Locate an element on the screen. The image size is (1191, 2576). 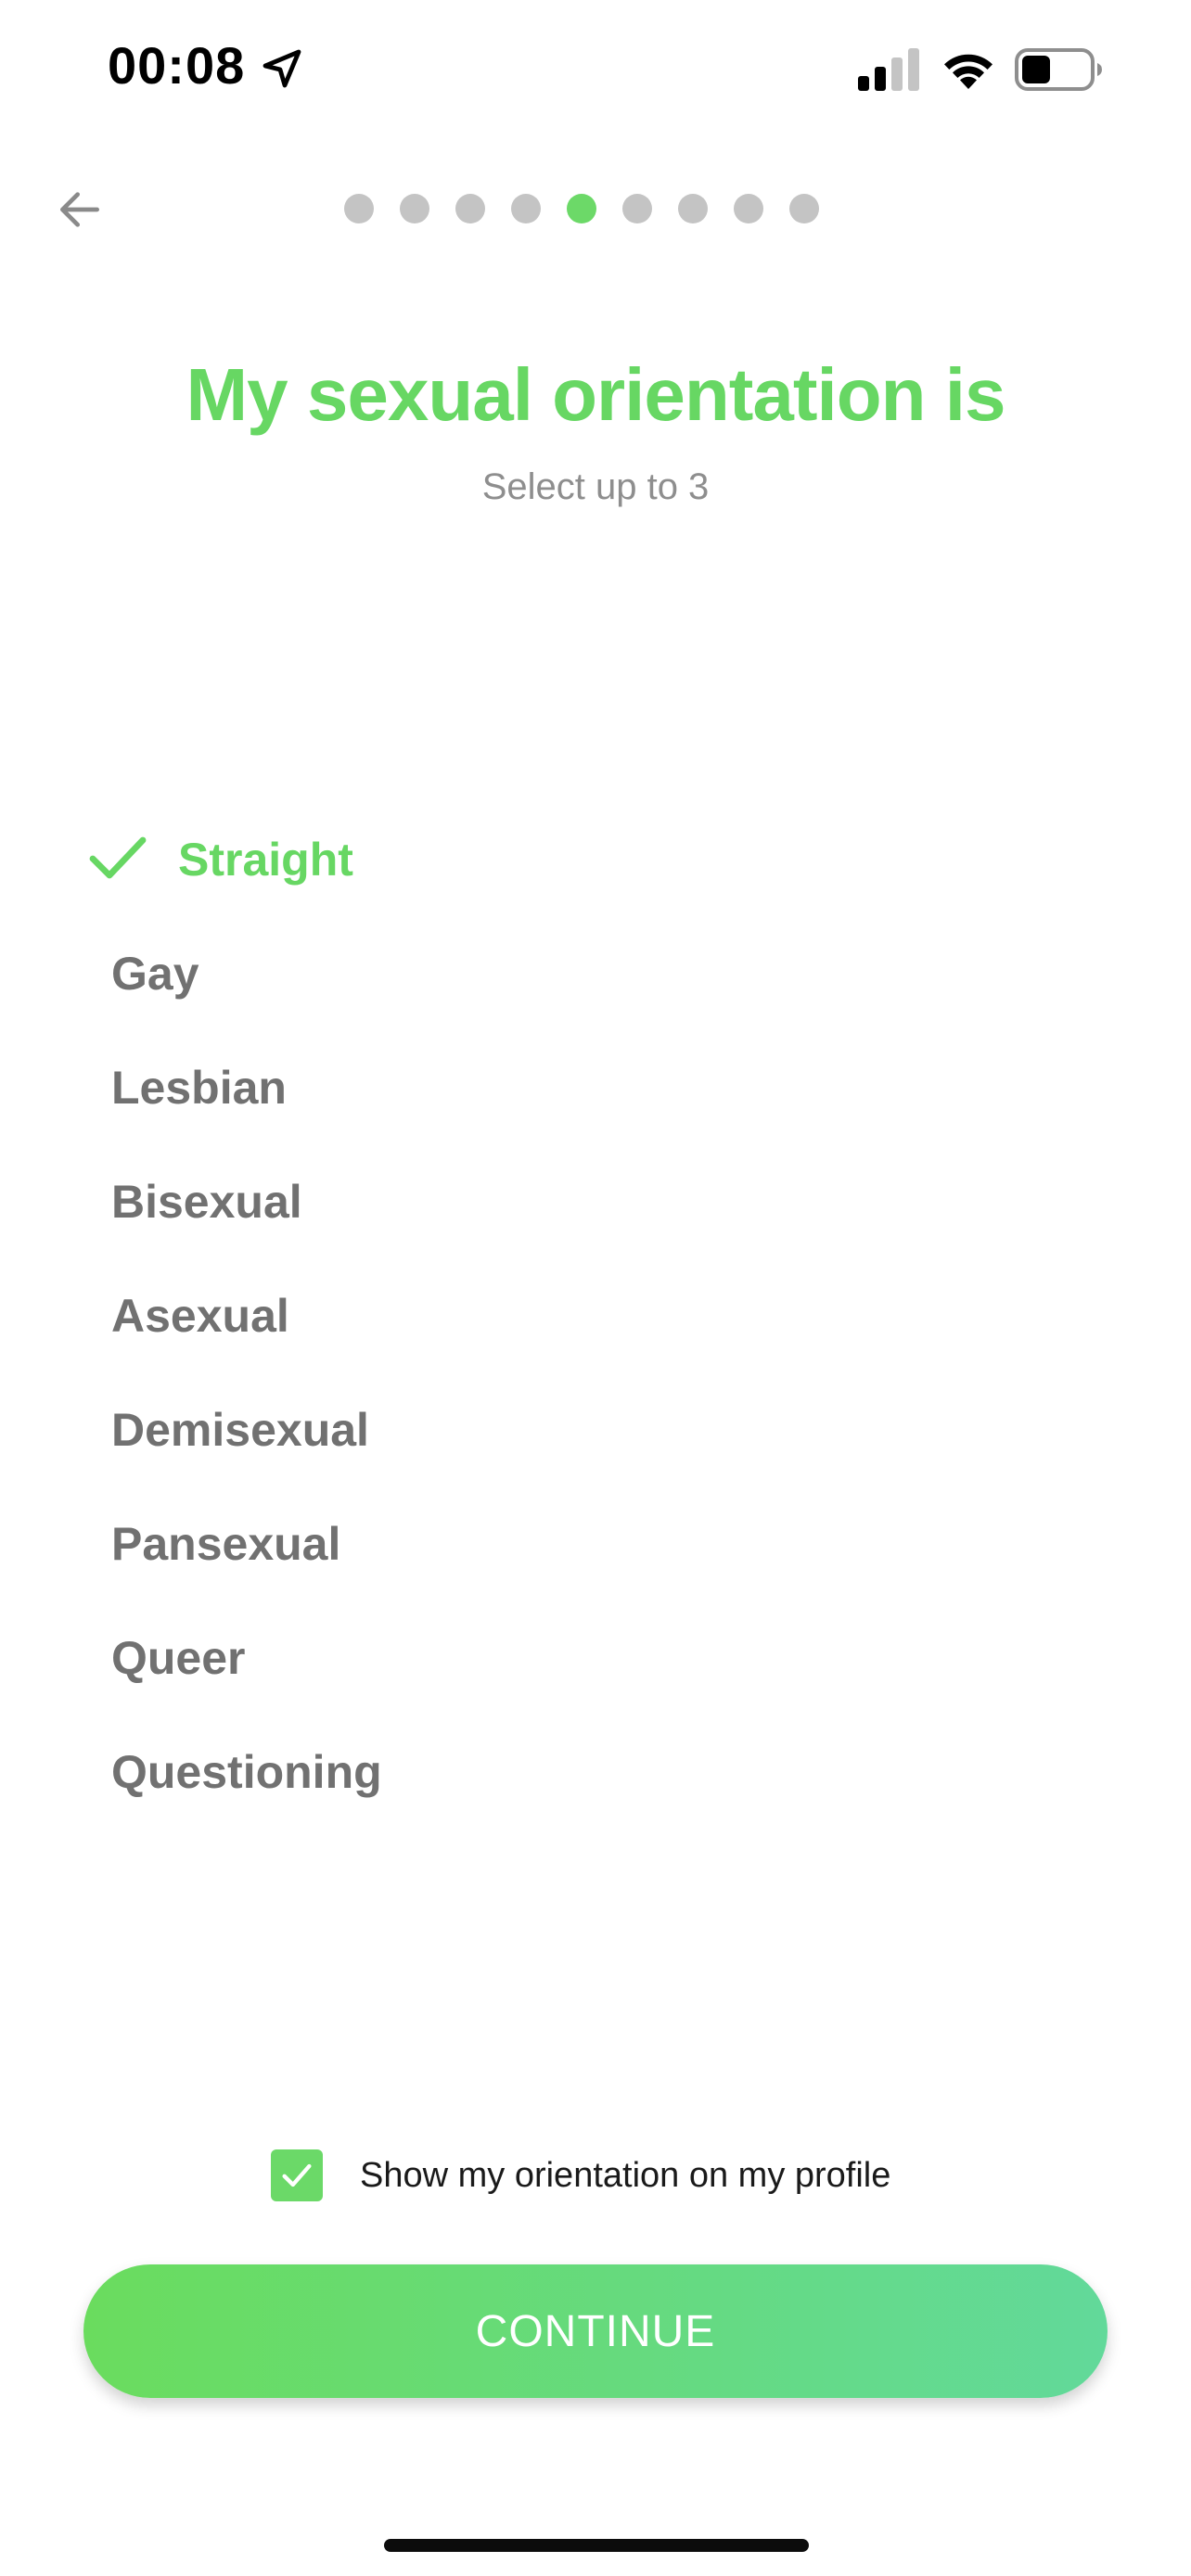
option-label: Demisexual is located at coordinates (240, 1430).